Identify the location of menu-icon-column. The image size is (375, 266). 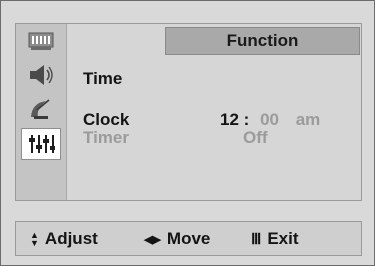
(41, 112).